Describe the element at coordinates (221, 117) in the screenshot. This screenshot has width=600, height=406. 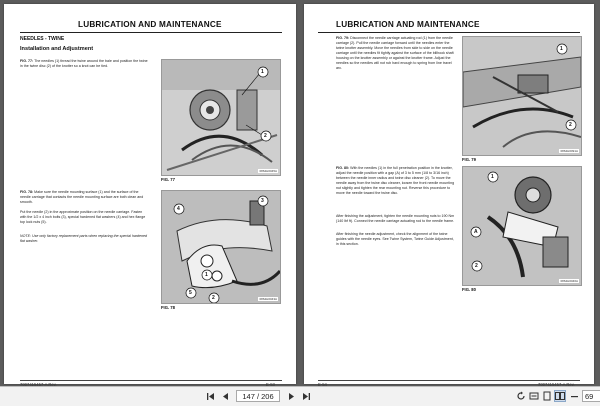
I see `fig77-image: 1 2 0864H0045A` at that location.